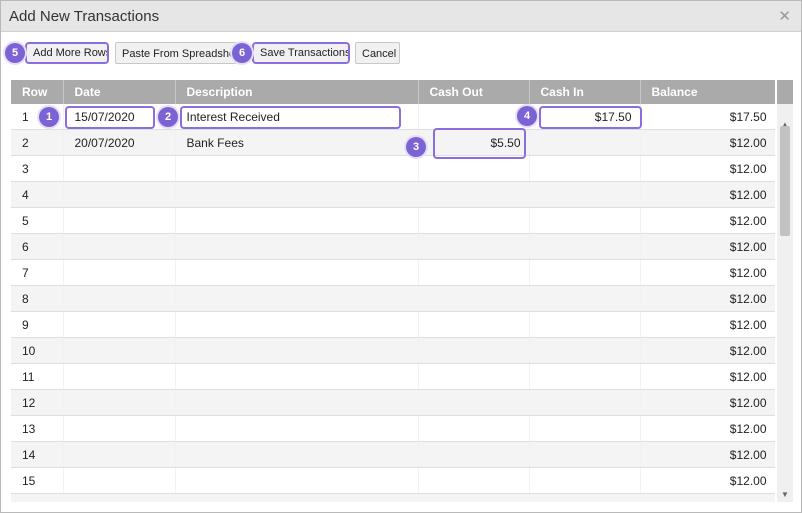 The height and width of the screenshot is (513, 802). What do you see at coordinates (474, 92) in the screenshot?
I see `column-header-cash-out: Cash Out` at bounding box center [474, 92].